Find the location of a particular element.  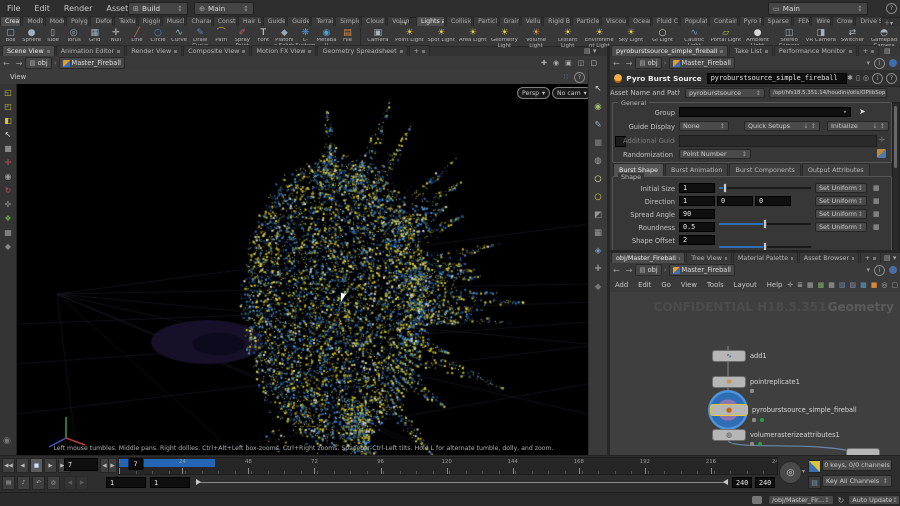

node-volumerasterizeattributes1: ◍ is located at coordinates (729, 435).